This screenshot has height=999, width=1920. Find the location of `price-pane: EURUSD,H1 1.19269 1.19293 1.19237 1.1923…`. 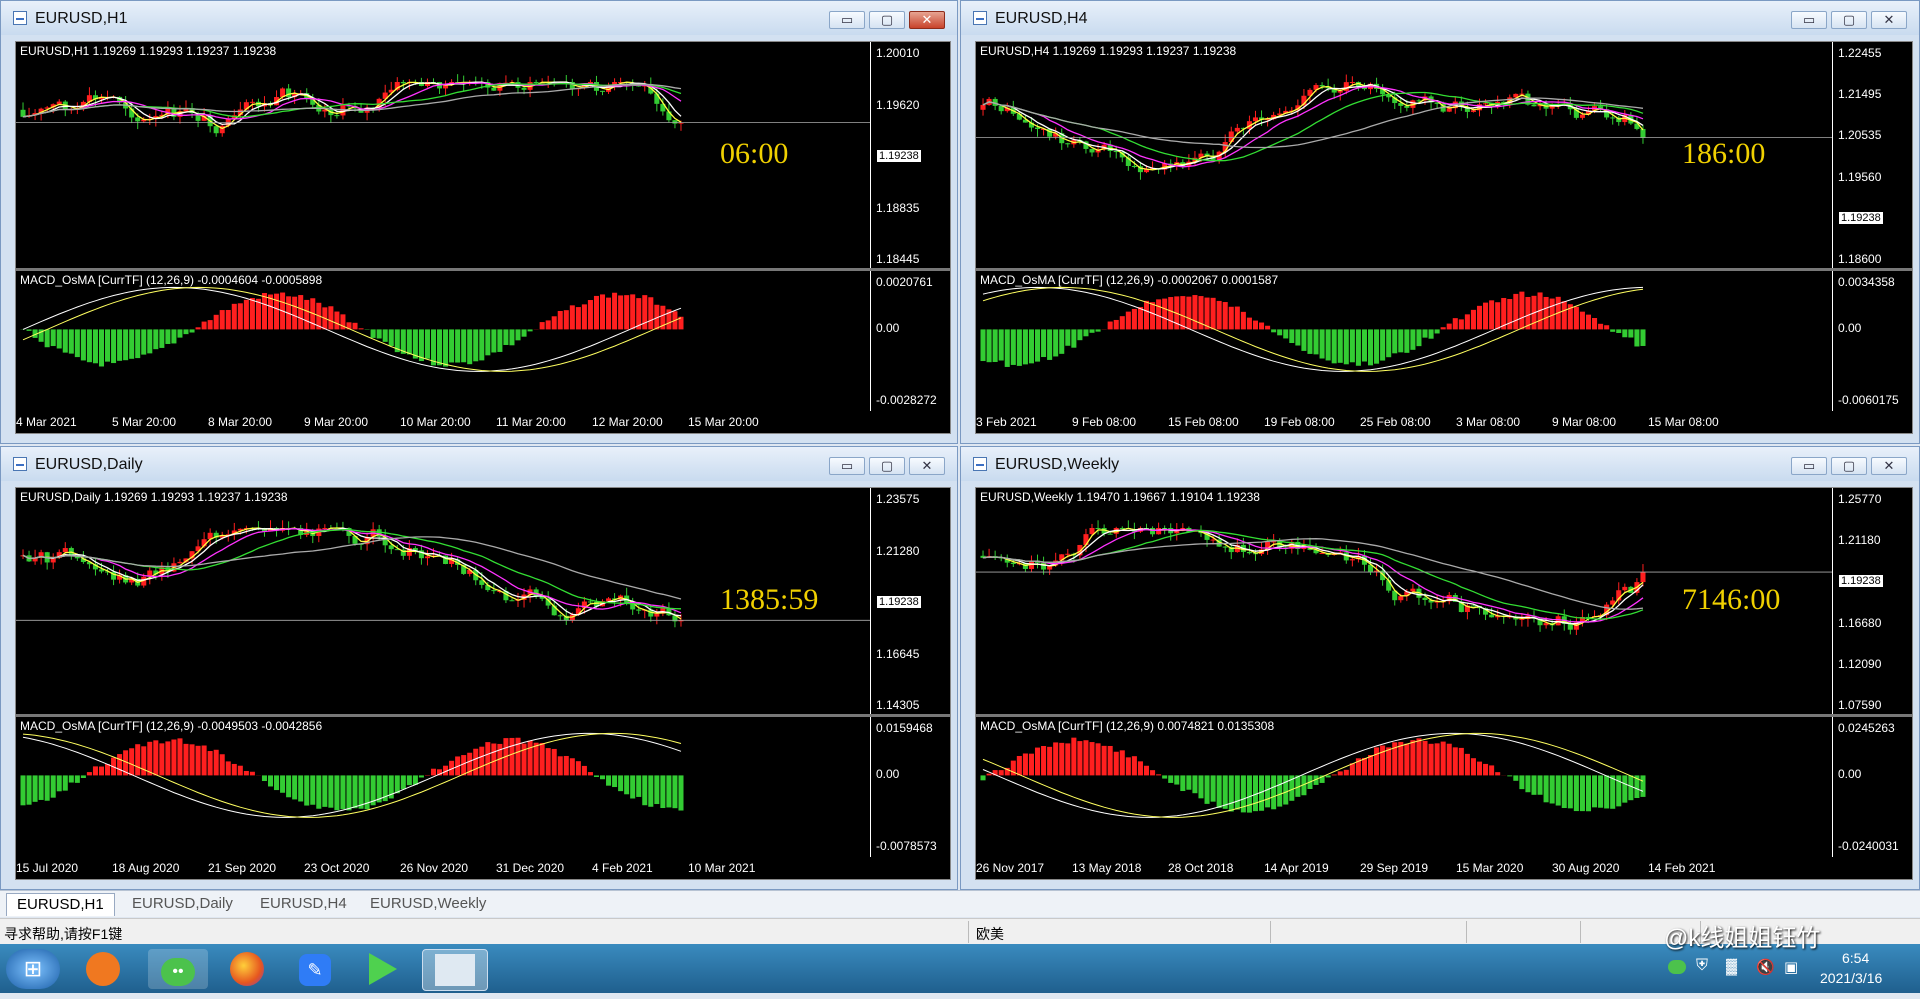

price-pane: EURUSD,H1 1.19269 1.19293 1.19237 1.1923… is located at coordinates (483, 155).